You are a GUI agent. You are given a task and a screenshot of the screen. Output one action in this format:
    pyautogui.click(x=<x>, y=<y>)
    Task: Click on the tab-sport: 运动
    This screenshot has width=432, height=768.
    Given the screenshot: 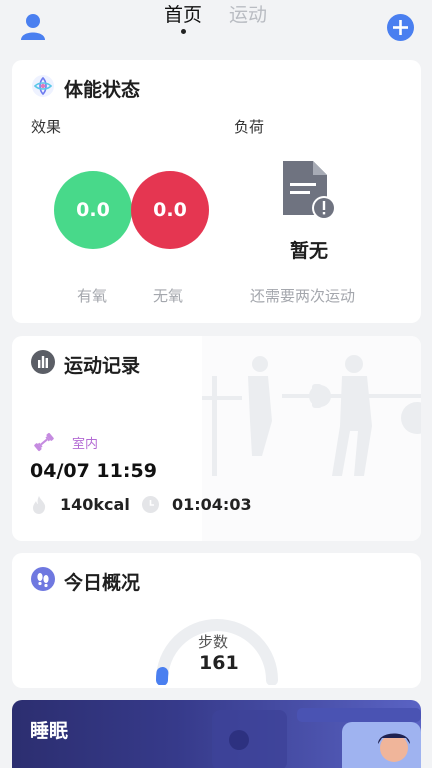 What is the action you would take?
    pyautogui.click(x=248, y=13)
    